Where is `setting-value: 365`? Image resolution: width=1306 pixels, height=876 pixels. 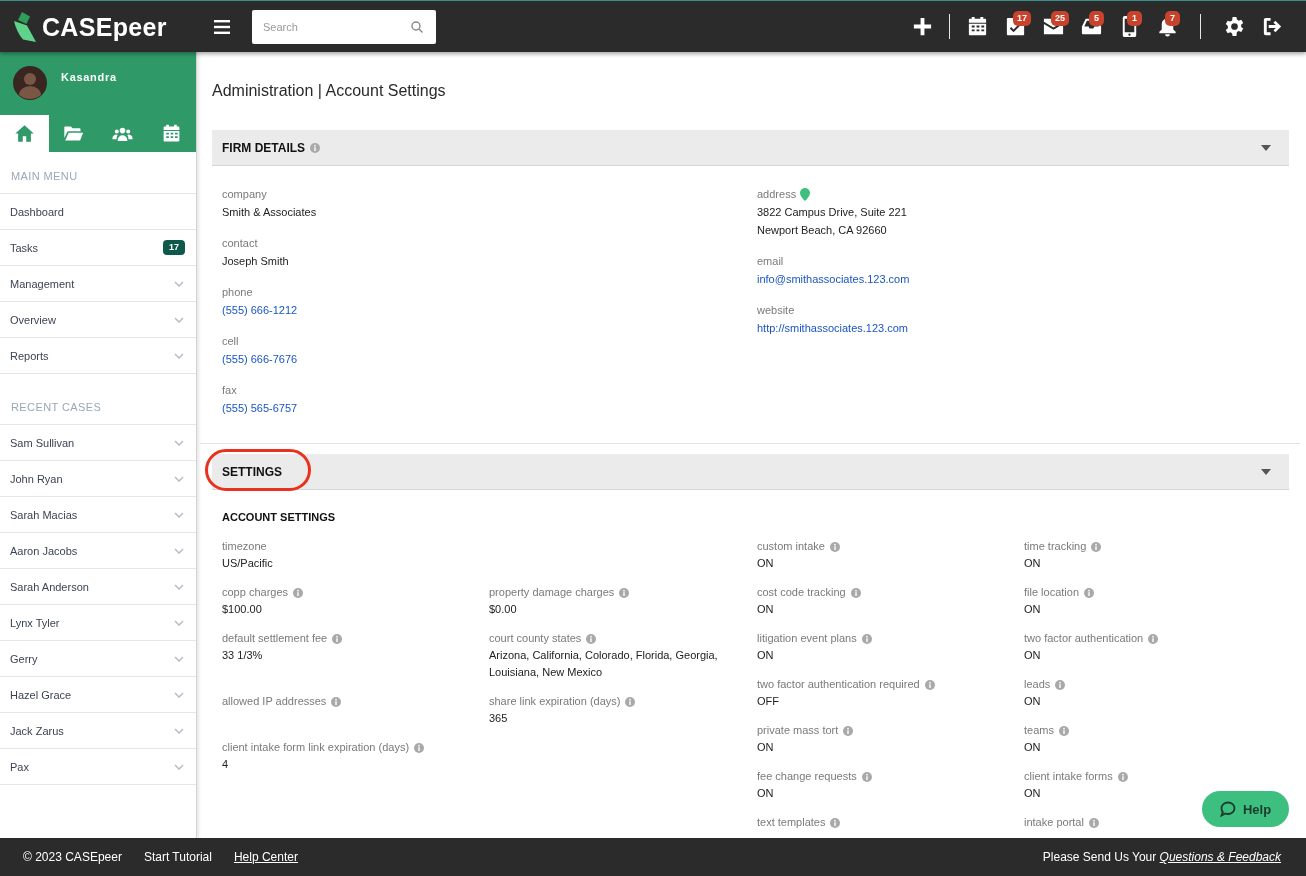
setting-value: 365 is located at coordinates (498, 718).